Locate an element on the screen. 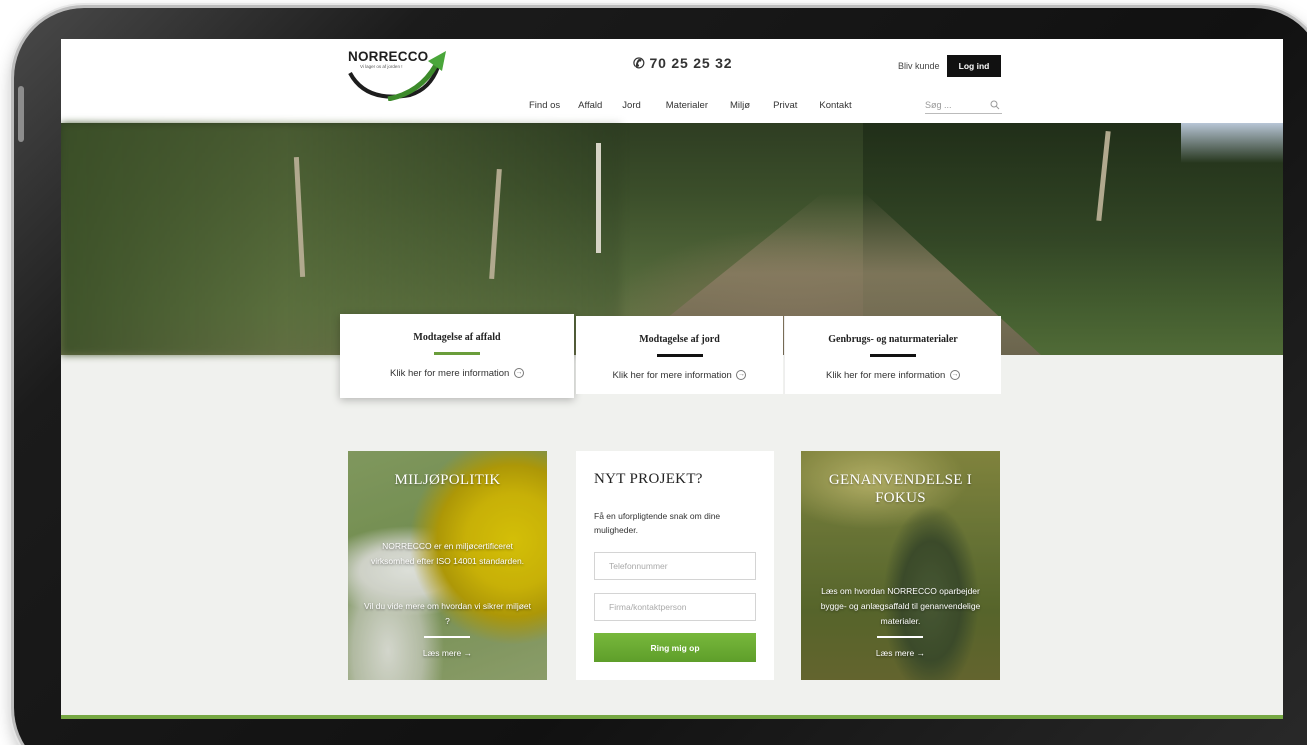 The height and width of the screenshot is (745, 1307). logo: NORRECCO Vi lager os af jorden ! is located at coordinates (398, 75).